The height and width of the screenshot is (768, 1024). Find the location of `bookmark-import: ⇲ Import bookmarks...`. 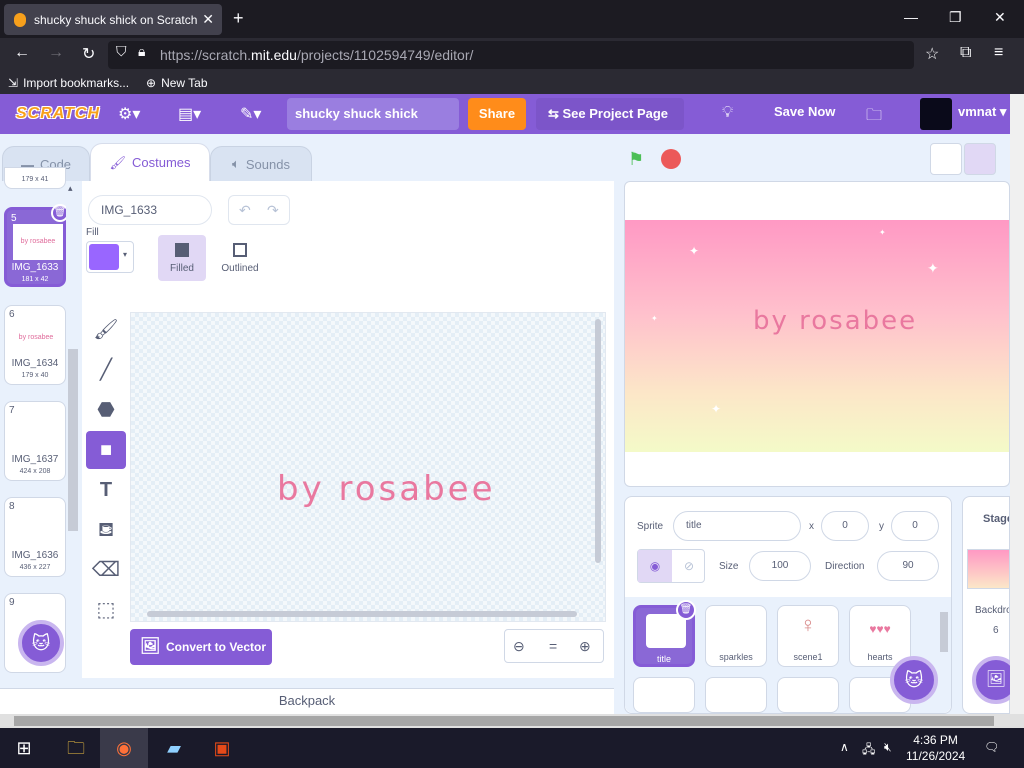

bookmark-import: ⇲ Import bookmarks... is located at coordinates (68, 83).